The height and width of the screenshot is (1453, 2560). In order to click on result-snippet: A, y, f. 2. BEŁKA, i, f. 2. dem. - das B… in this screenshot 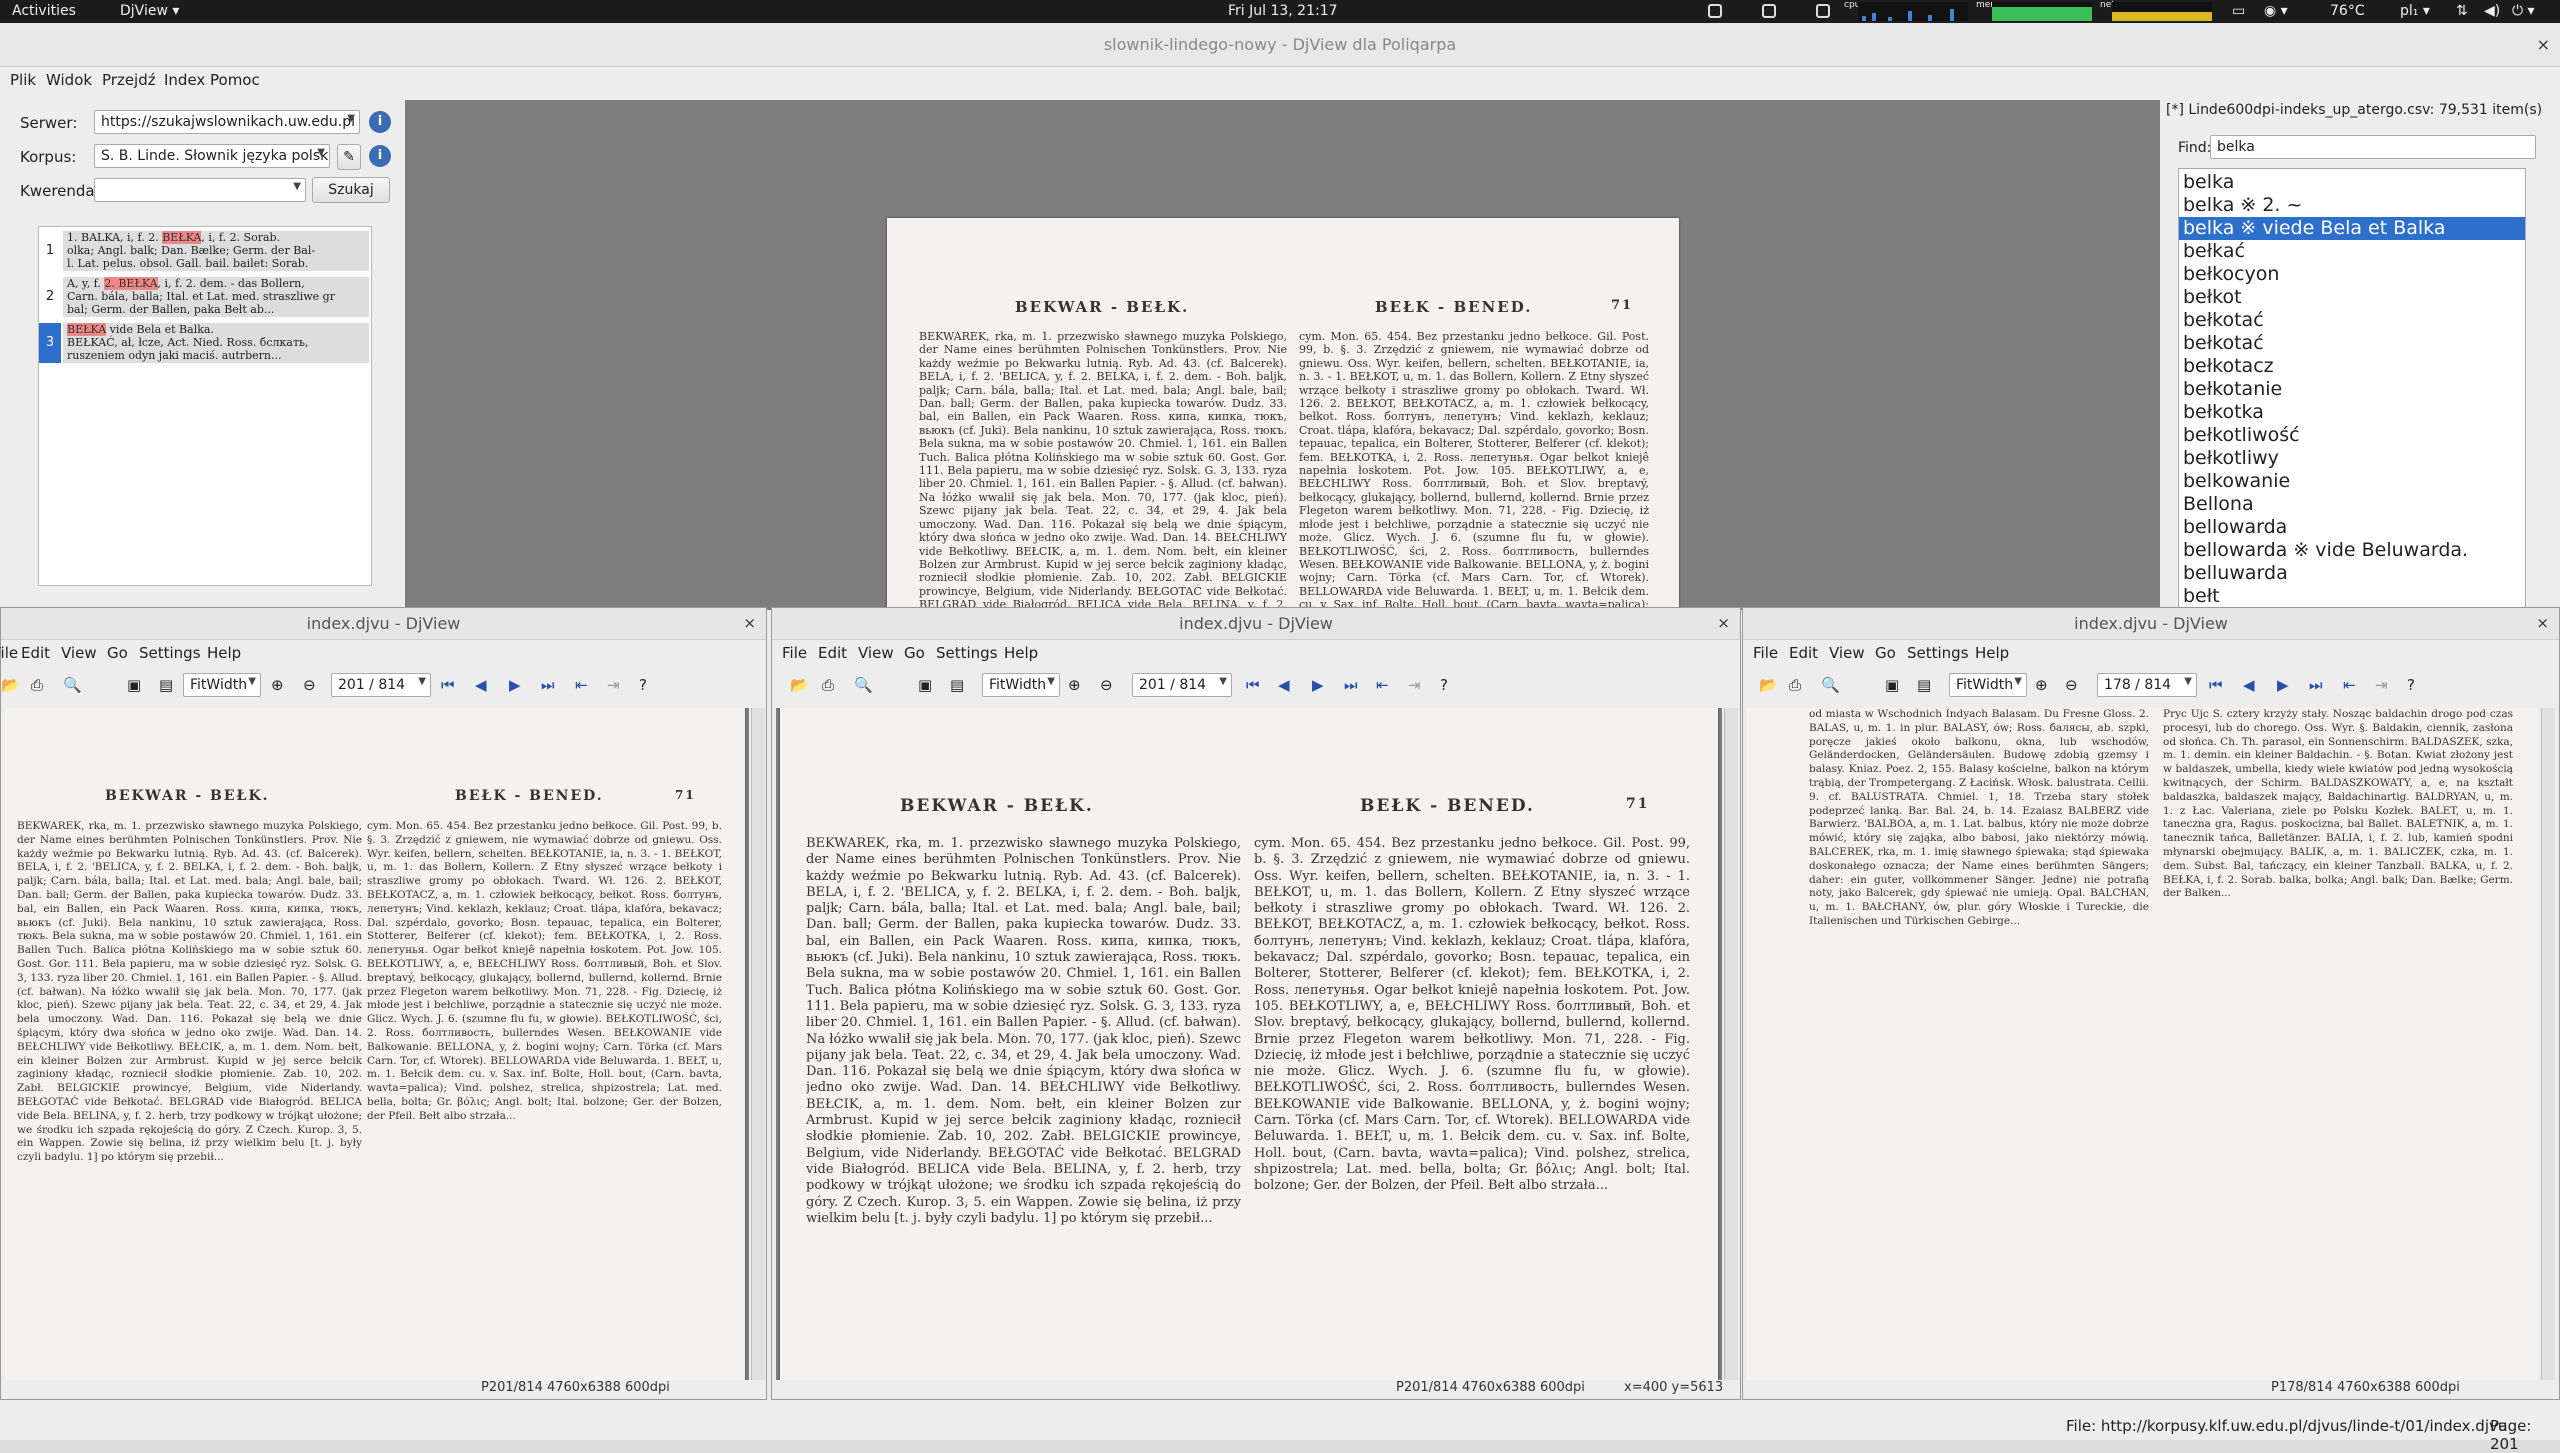, I will do `click(216, 297)`.